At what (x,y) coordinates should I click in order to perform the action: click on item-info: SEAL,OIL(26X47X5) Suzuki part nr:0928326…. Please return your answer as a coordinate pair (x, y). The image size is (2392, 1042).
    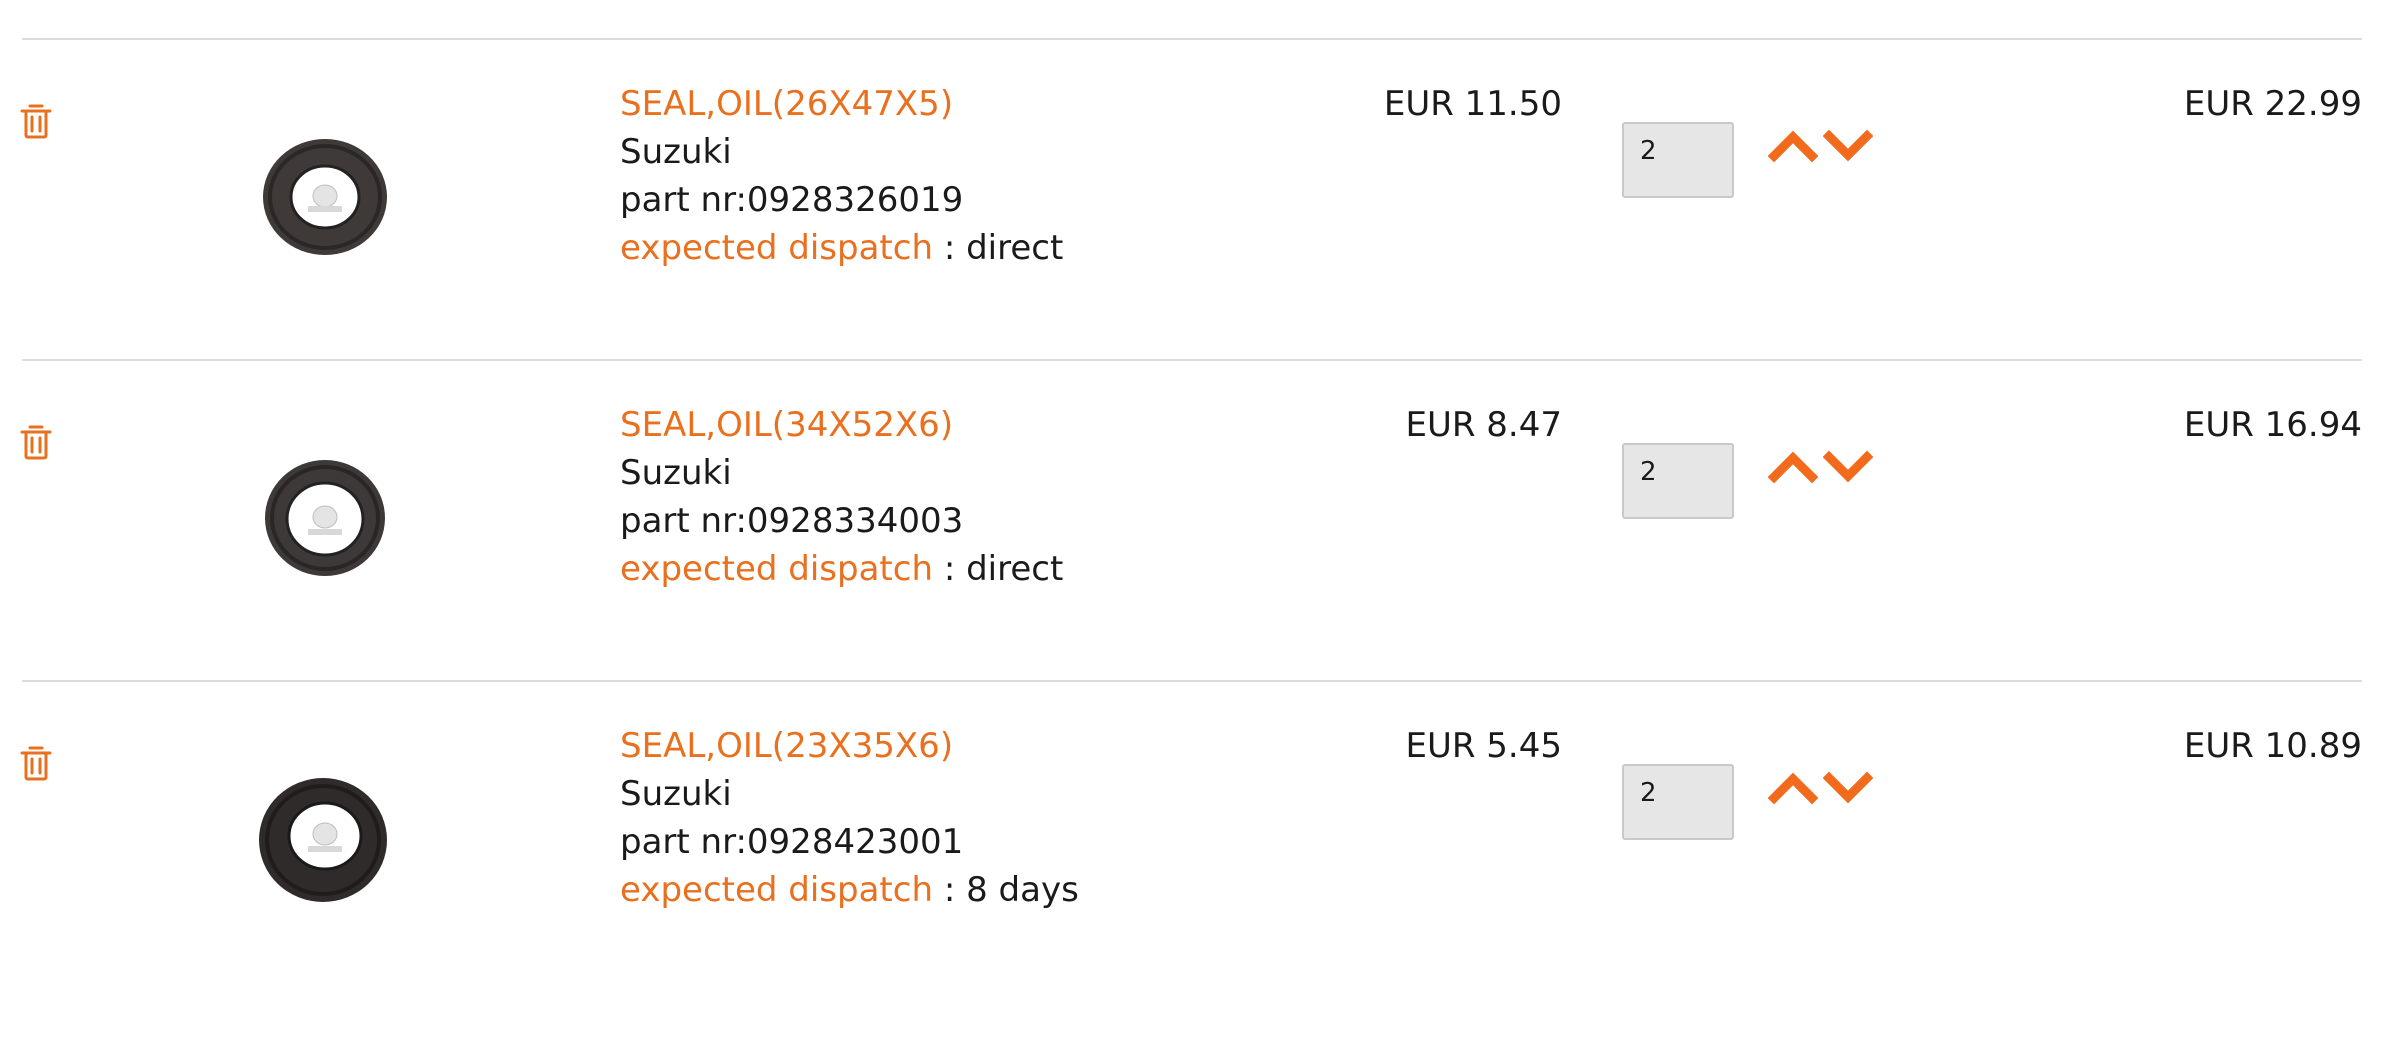
    Looking at the image, I should click on (841, 176).